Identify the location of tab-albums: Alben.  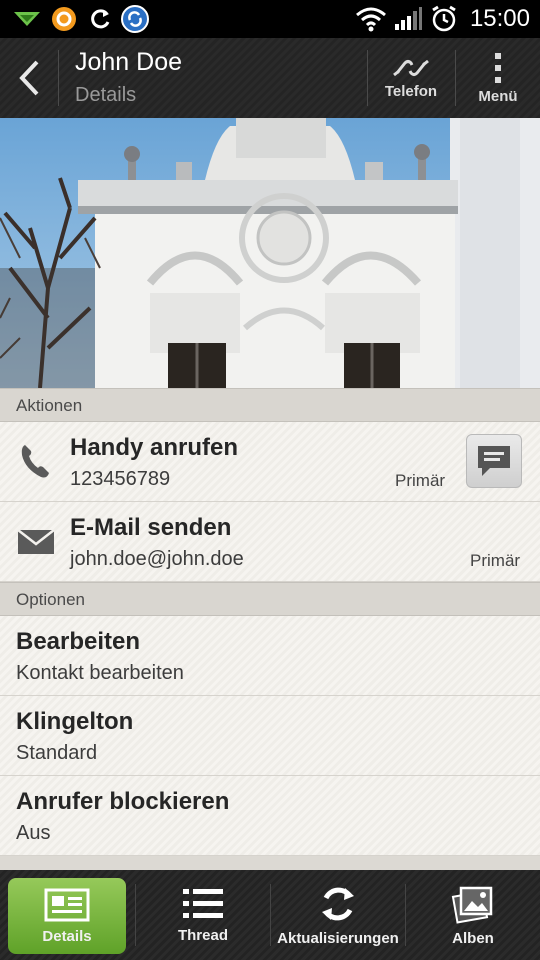
(473, 915).